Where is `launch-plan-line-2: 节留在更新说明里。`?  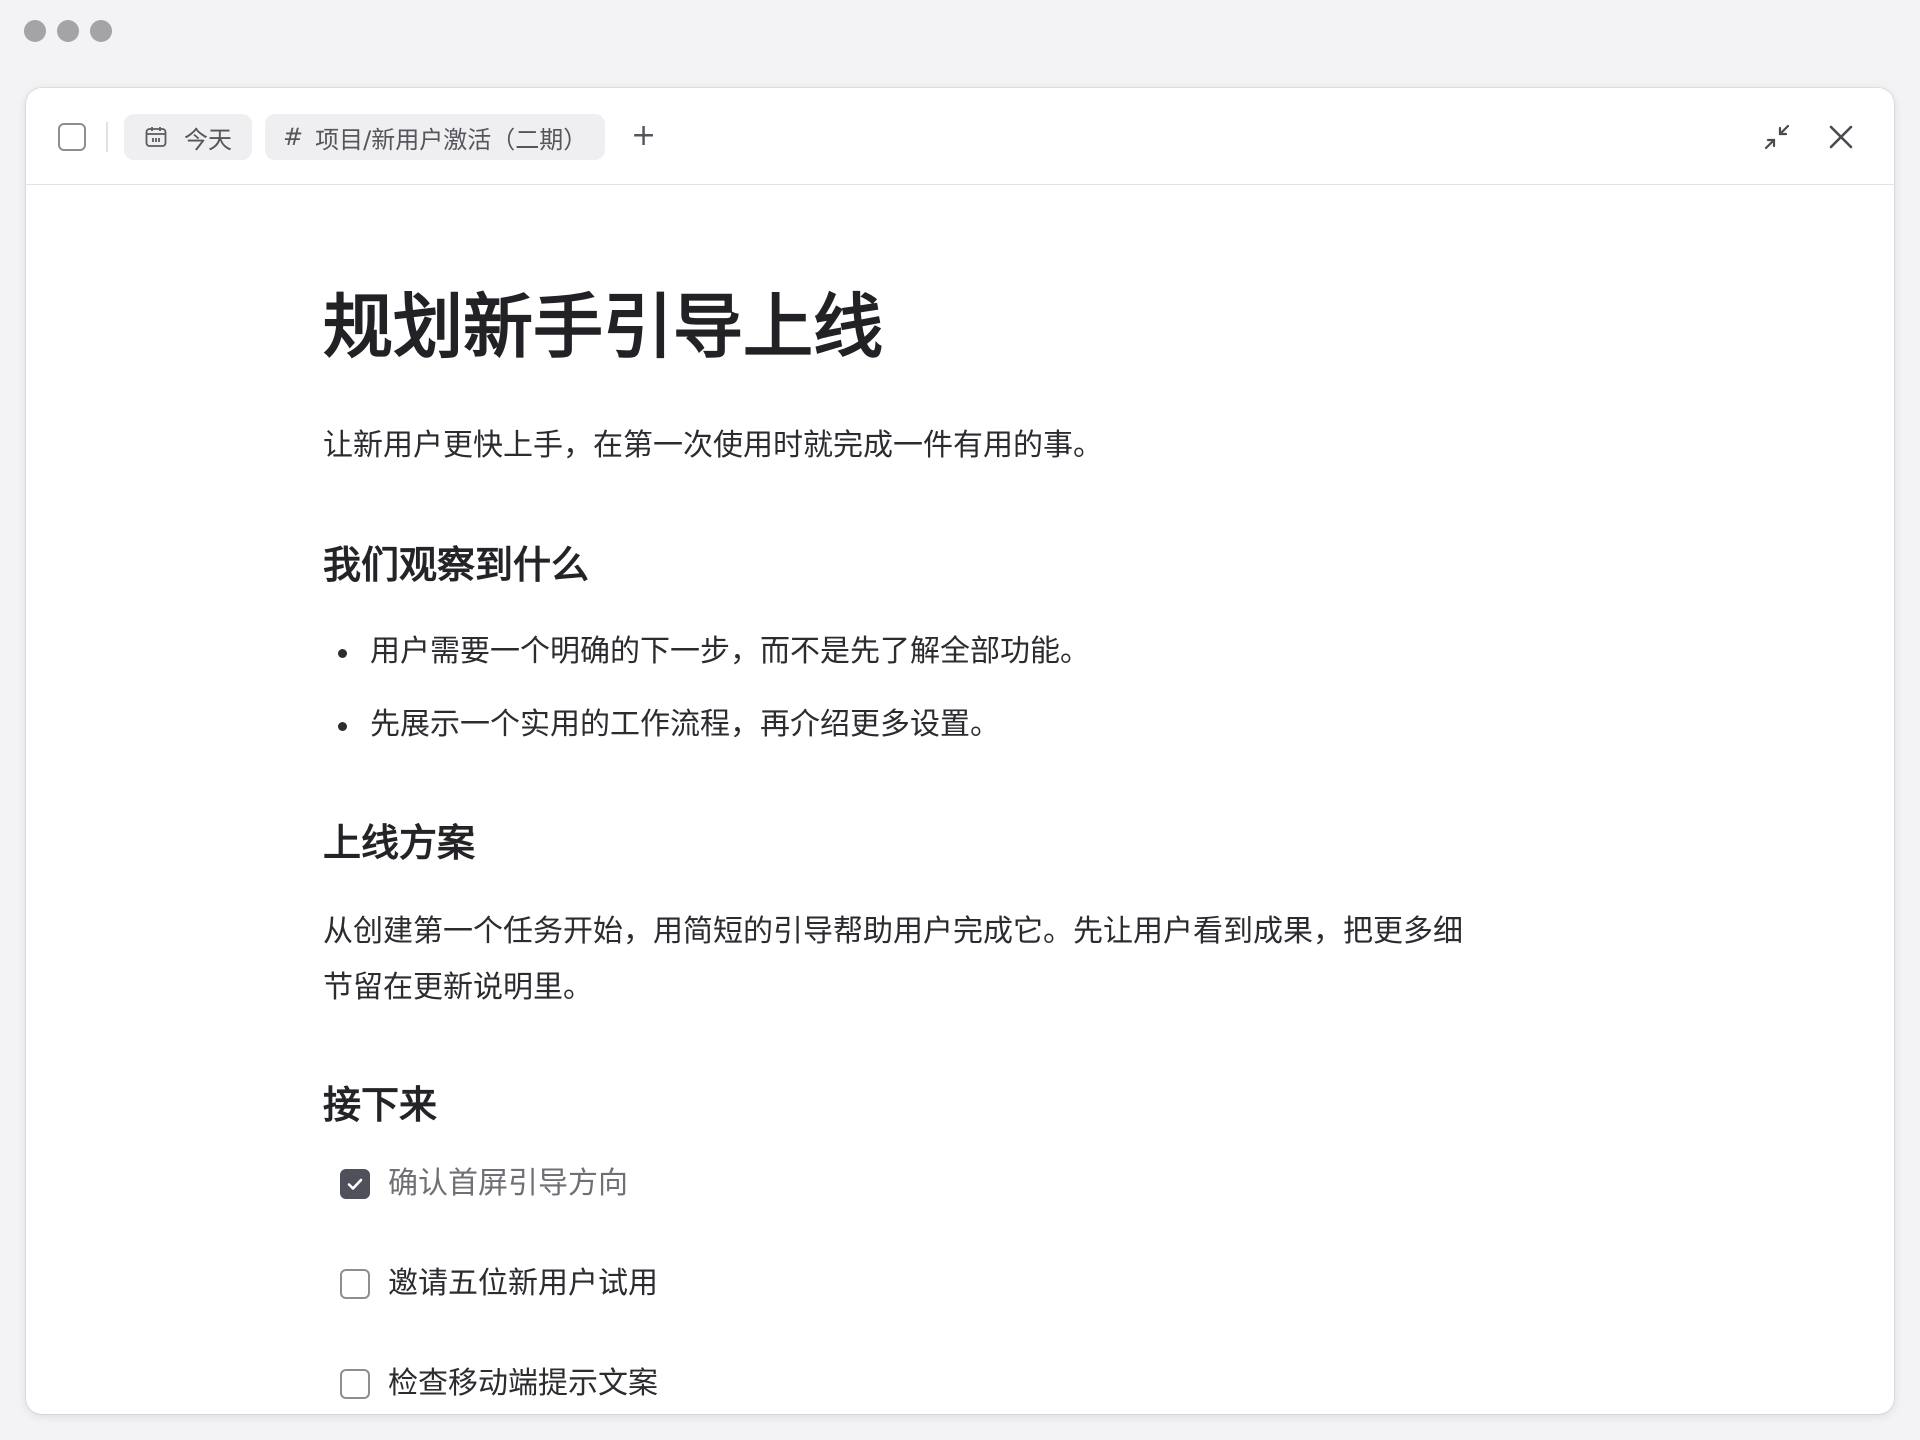 launch-plan-line-2: 节留在更新说明里。 is located at coordinates (458, 987).